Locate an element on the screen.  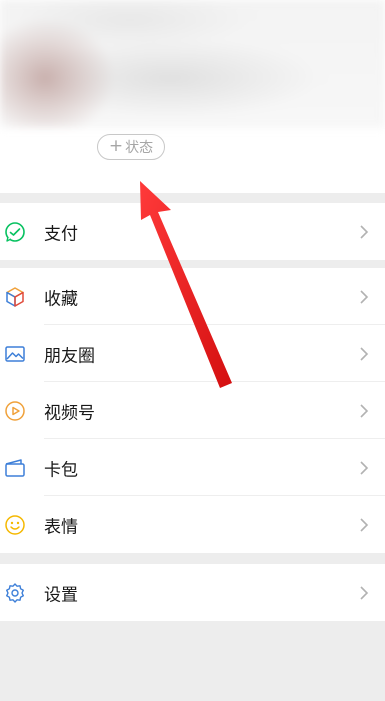
add-status-button: + 状态 is located at coordinates (131, 147).